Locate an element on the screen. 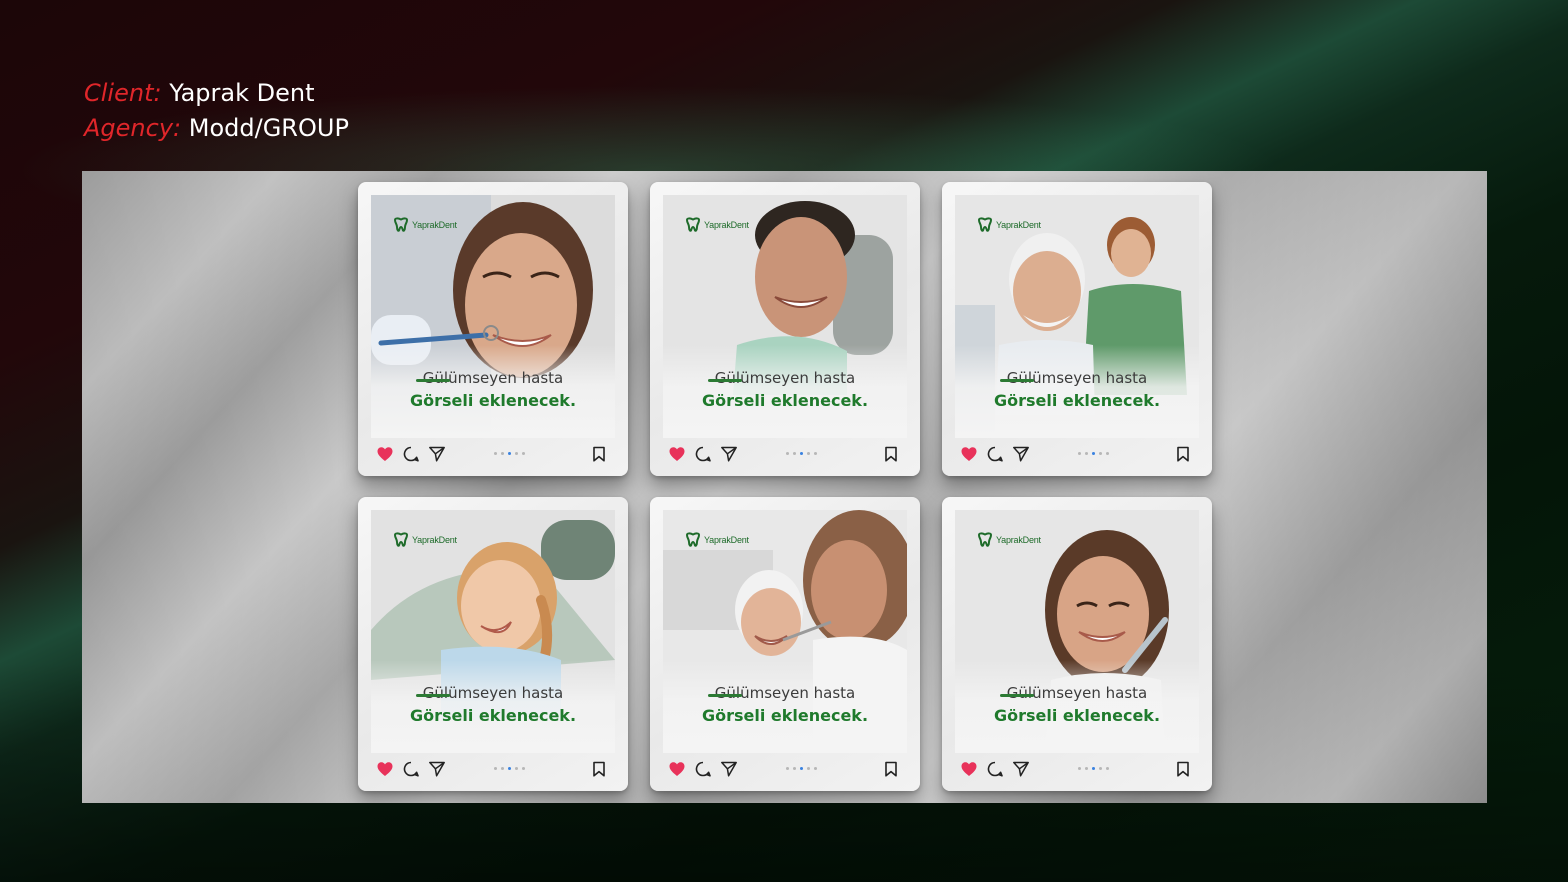  agency-line: Agency: Modd/GROUP is located at coordinates (216, 128).